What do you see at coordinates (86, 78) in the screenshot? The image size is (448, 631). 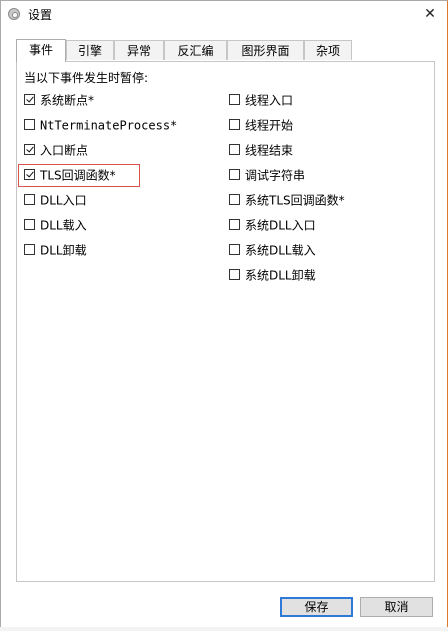 I see `pause-on-events-label: 当以下事件发生时暂停:` at bounding box center [86, 78].